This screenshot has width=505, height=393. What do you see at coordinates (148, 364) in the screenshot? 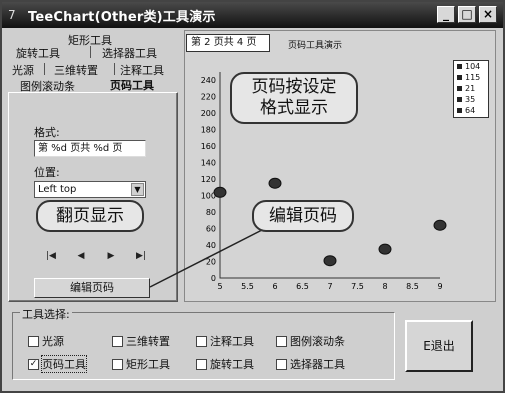
I see `checkbox-label: 矩形工具` at bounding box center [148, 364].